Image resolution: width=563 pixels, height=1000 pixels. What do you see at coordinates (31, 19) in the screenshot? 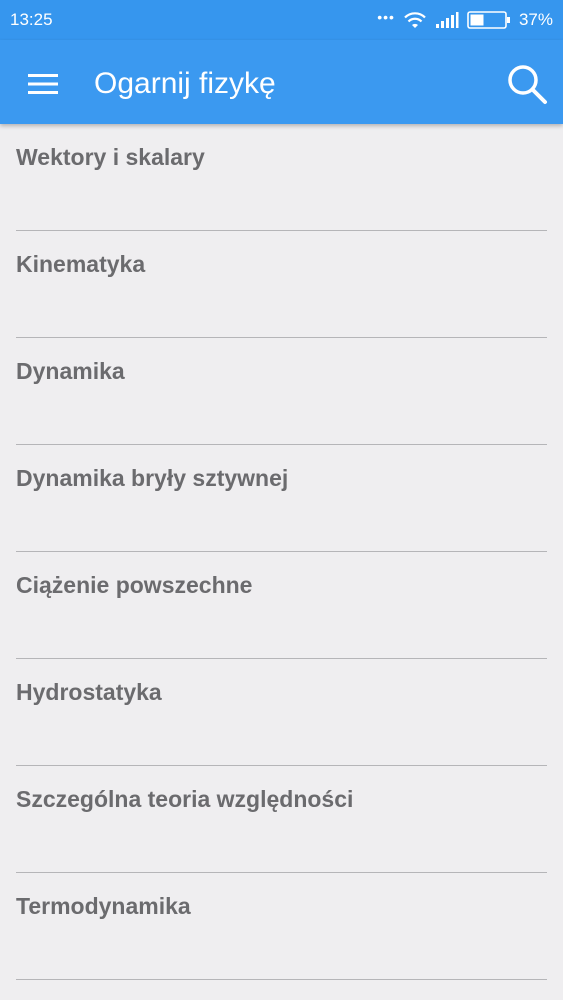
I see `status-time: 13:25` at bounding box center [31, 19].